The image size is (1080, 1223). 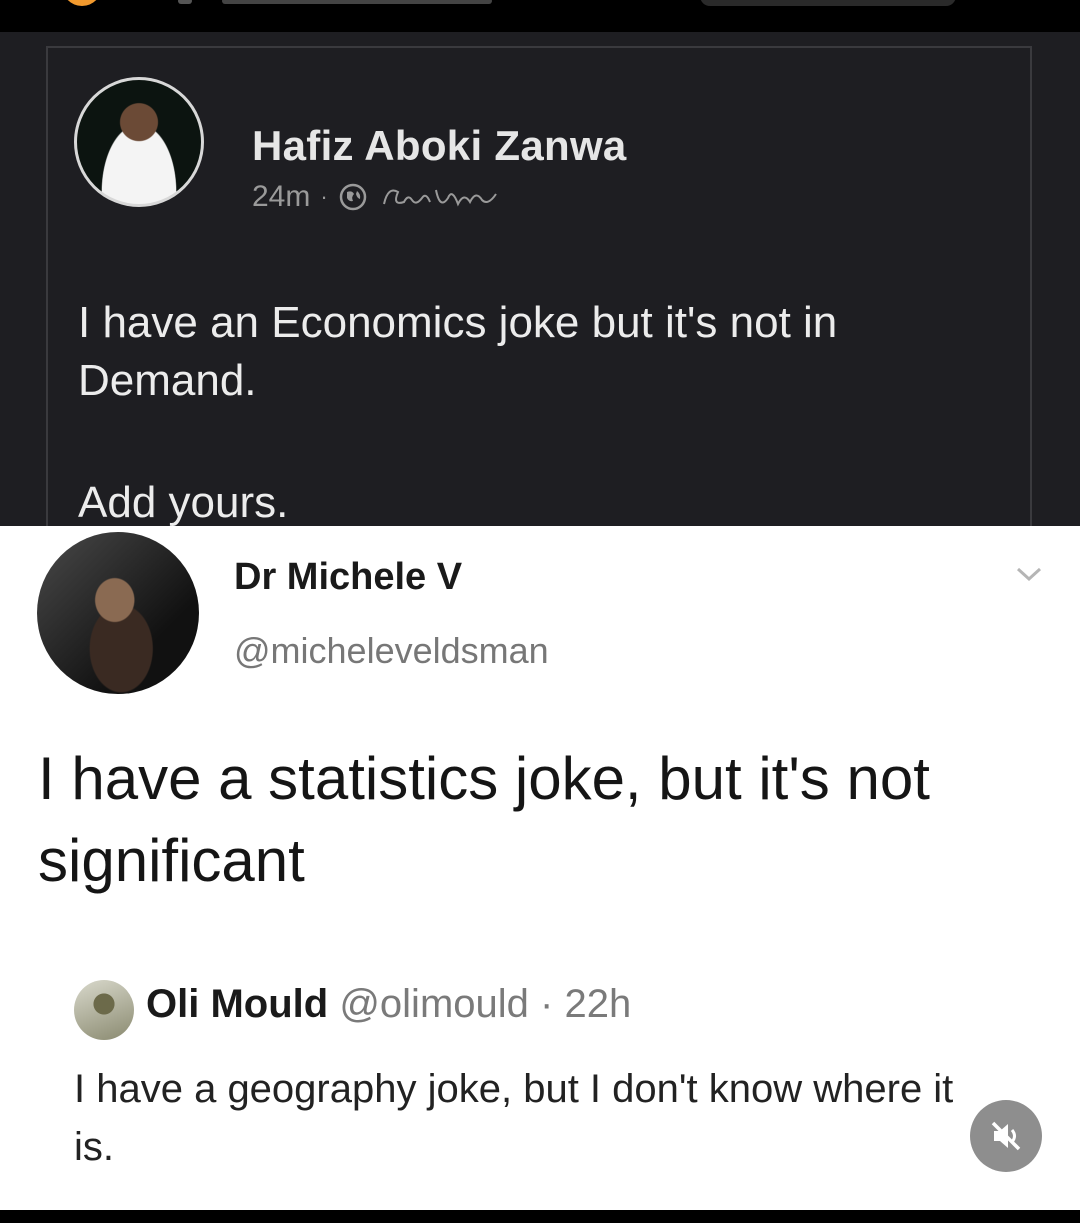 I want to click on bottom-strip, so click(x=540, y=1216).